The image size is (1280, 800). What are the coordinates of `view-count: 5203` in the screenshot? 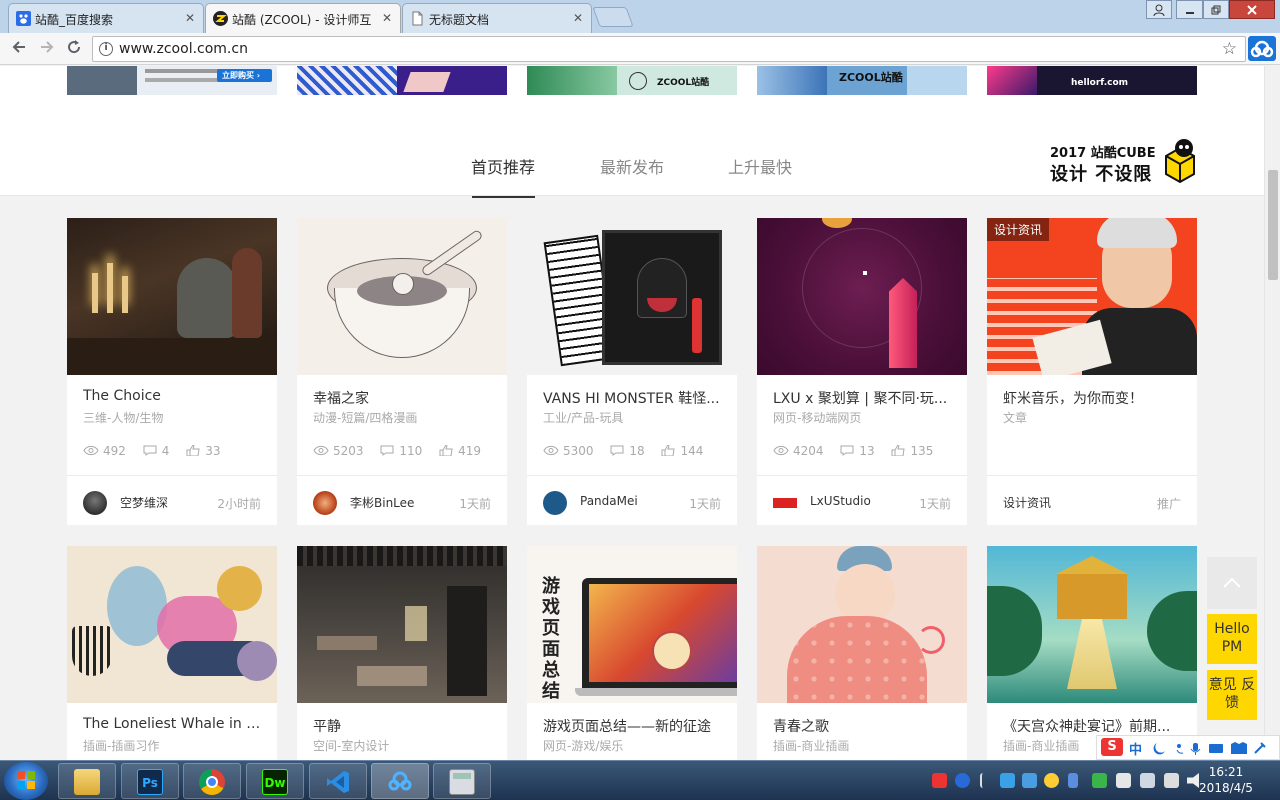 It's located at (348, 451).